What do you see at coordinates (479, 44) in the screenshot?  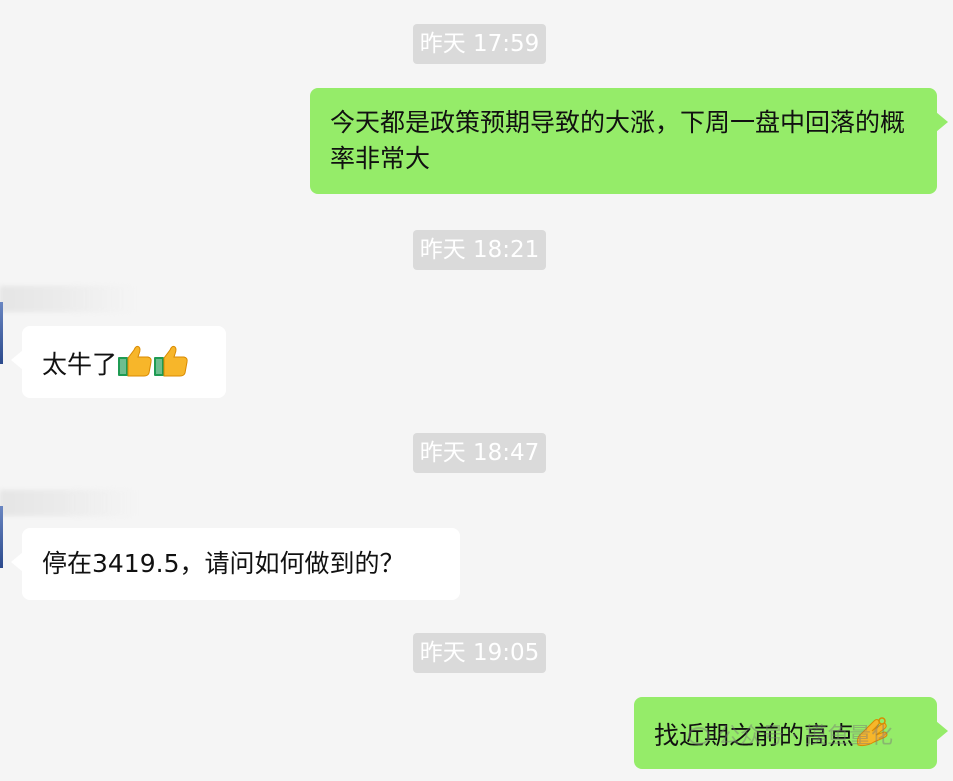 I see `timestamp: 昨天 17:59` at bounding box center [479, 44].